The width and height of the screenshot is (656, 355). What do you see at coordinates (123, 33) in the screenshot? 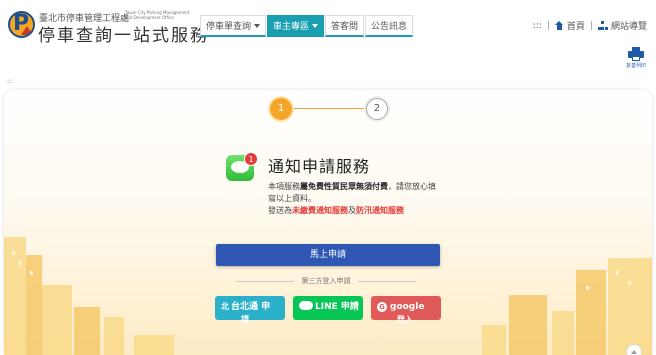
I see `site-title: 停車查詢一站式服務` at bounding box center [123, 33].